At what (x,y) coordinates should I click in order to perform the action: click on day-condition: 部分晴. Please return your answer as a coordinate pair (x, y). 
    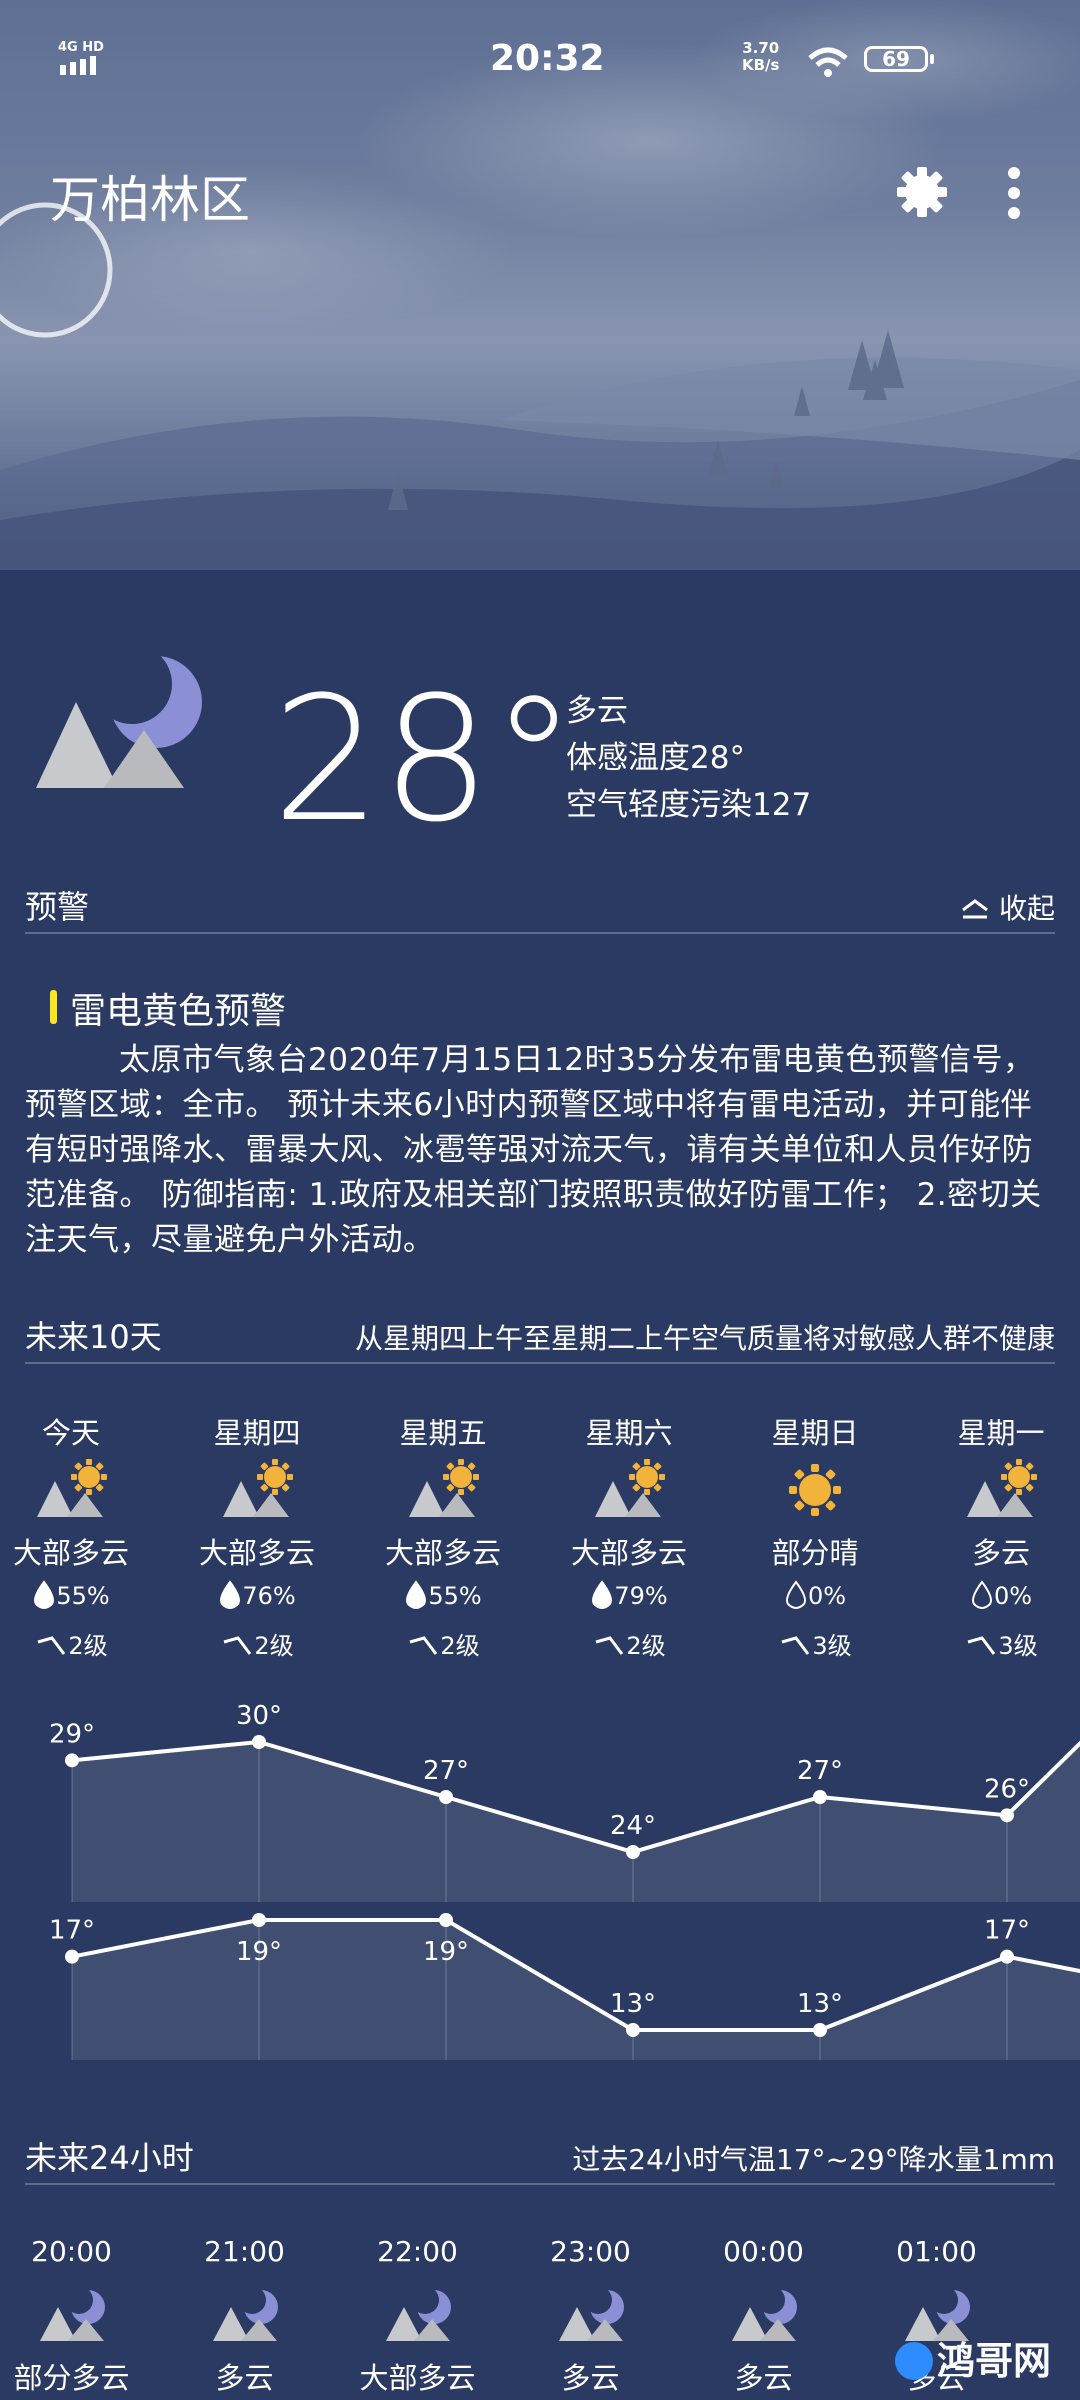
    Looking at the image, I should click on (815, 1553).